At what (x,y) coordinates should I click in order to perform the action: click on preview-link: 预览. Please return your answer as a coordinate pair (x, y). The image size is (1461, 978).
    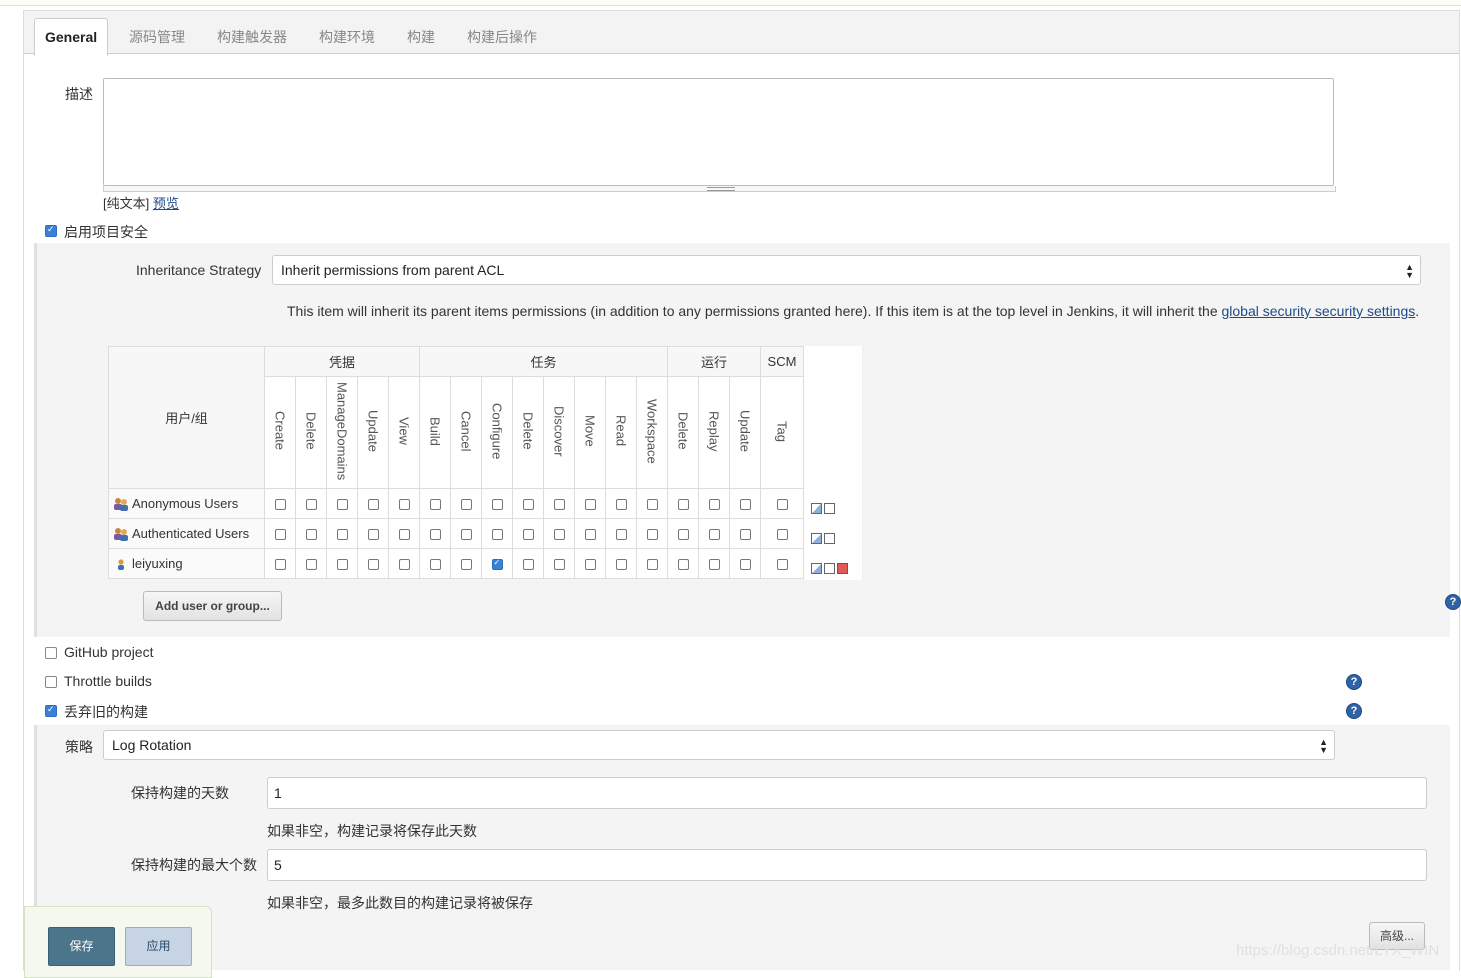
    Looking at the image, I should click on (166, 203).